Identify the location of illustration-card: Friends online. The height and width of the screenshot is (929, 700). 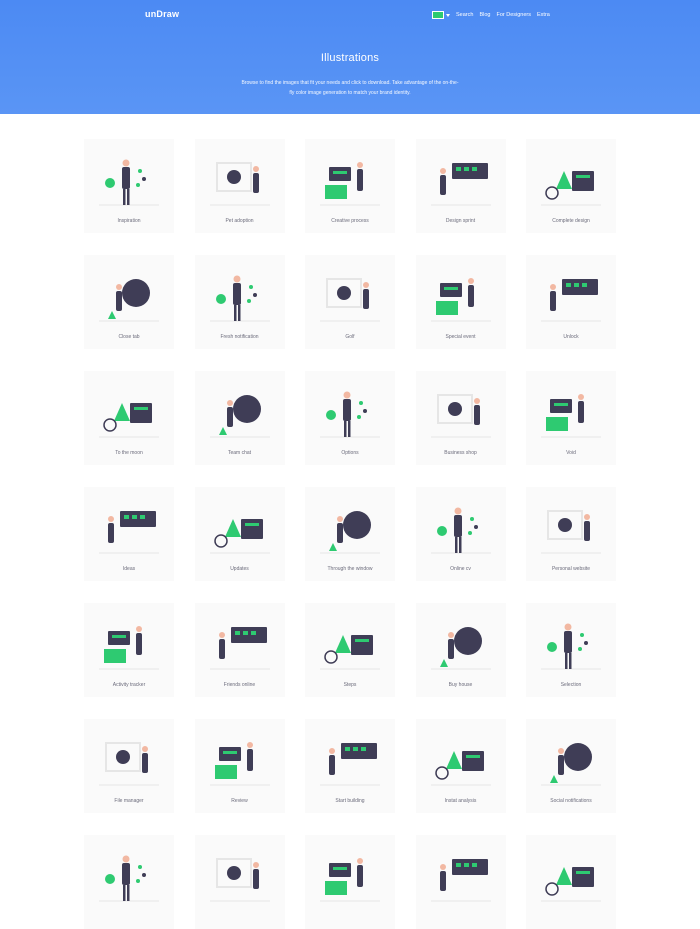
(239, 650).